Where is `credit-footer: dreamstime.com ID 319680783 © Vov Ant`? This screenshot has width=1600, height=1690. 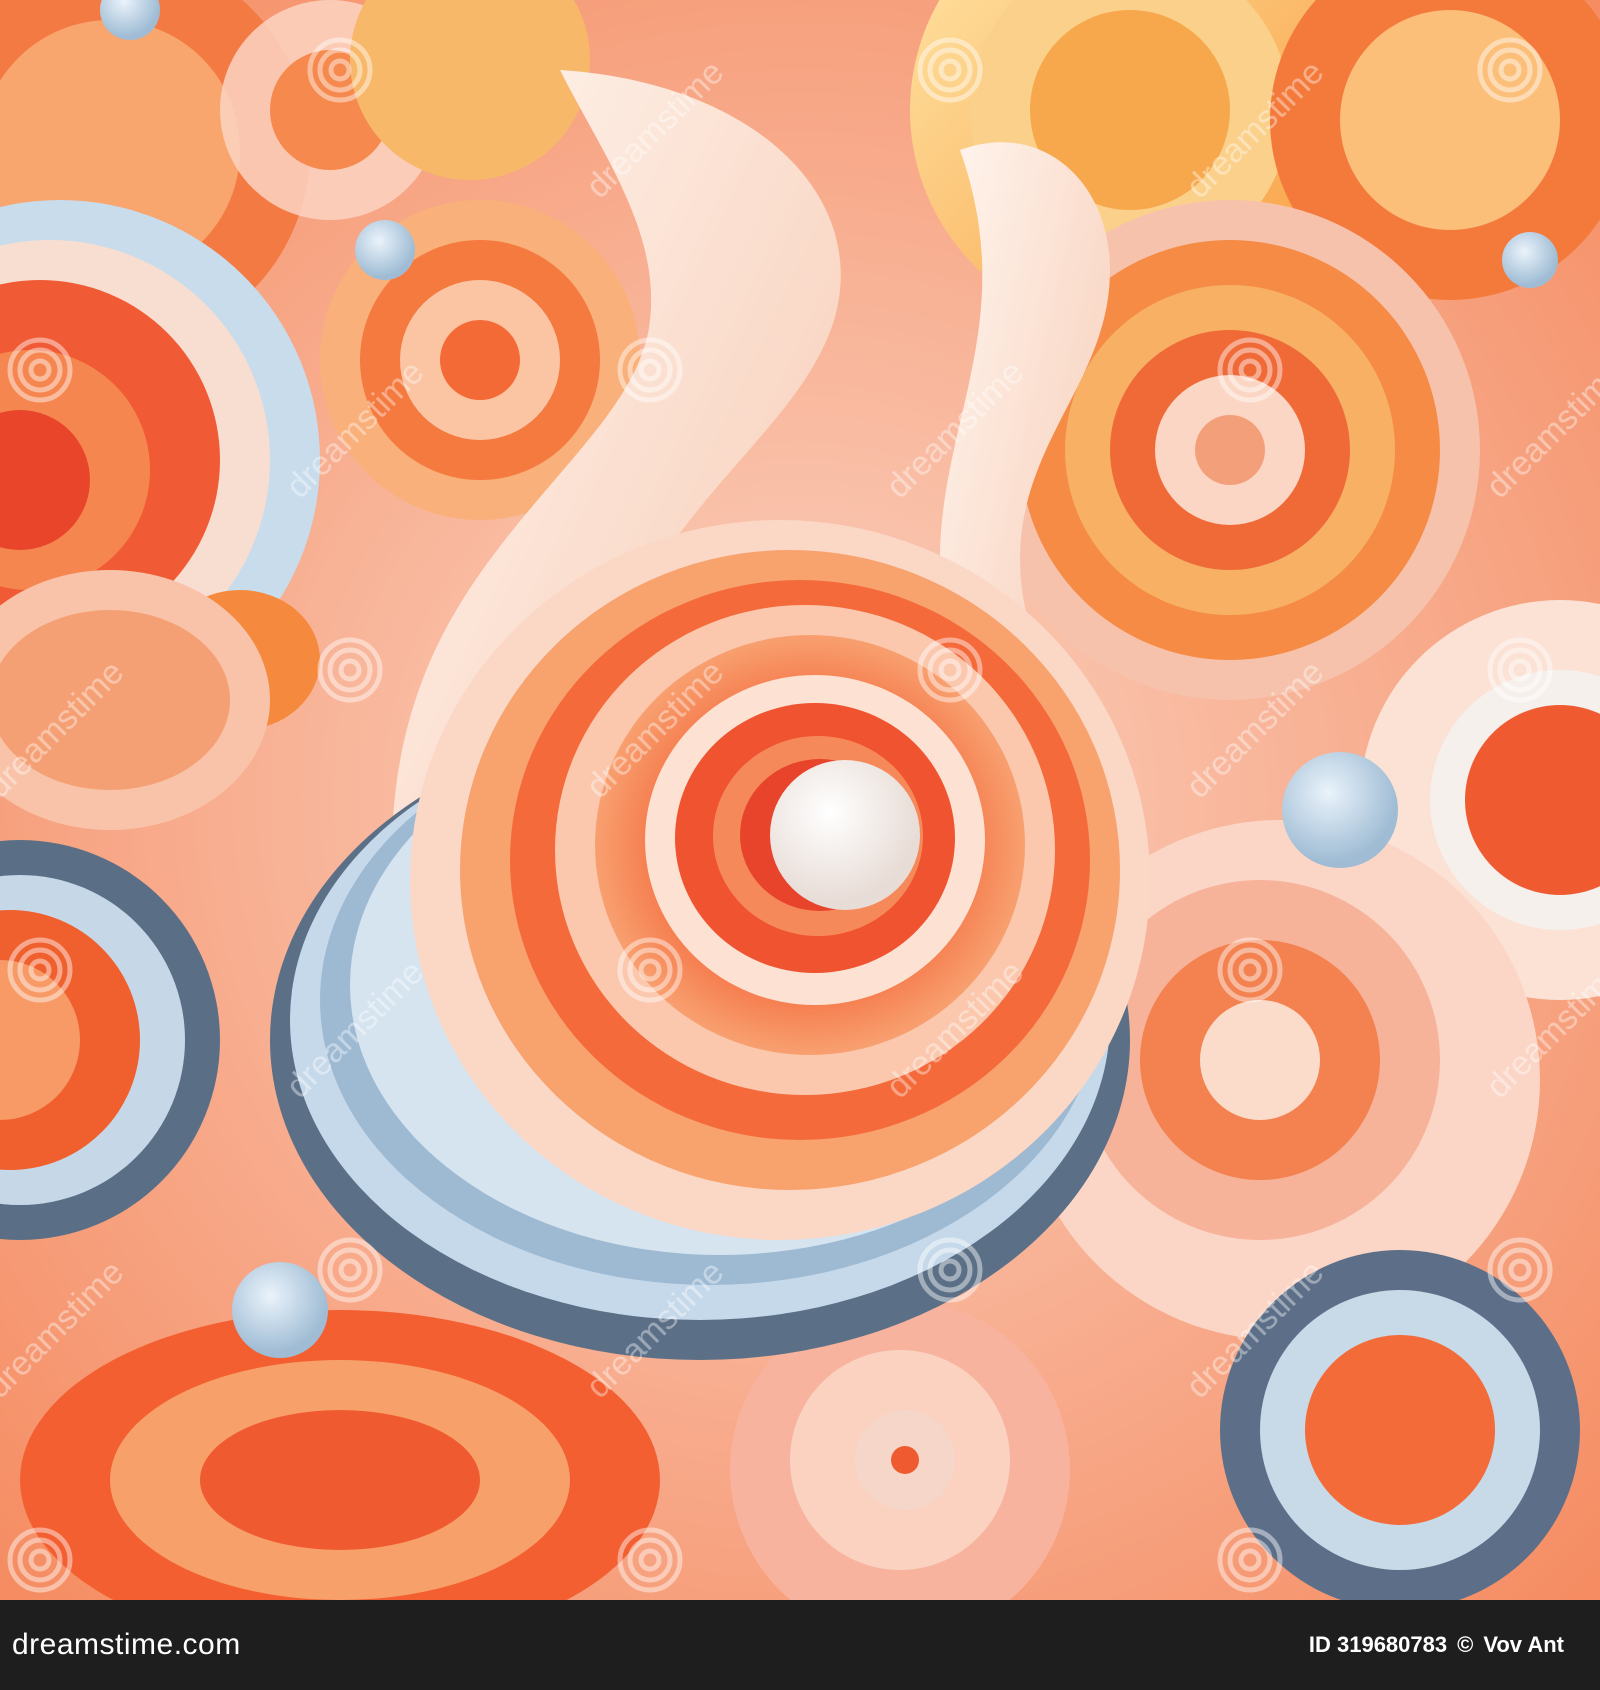
credit-footer: dreamstime.com ID 319680783 © Vov Ant is located at coordinates (800, 1645).